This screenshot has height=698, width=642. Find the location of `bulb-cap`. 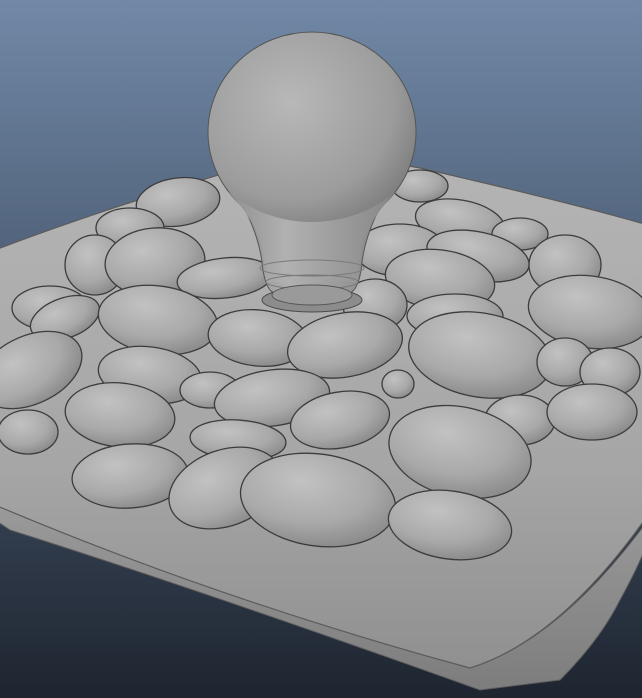

bulb-cap is located at coordinates (312, 295).